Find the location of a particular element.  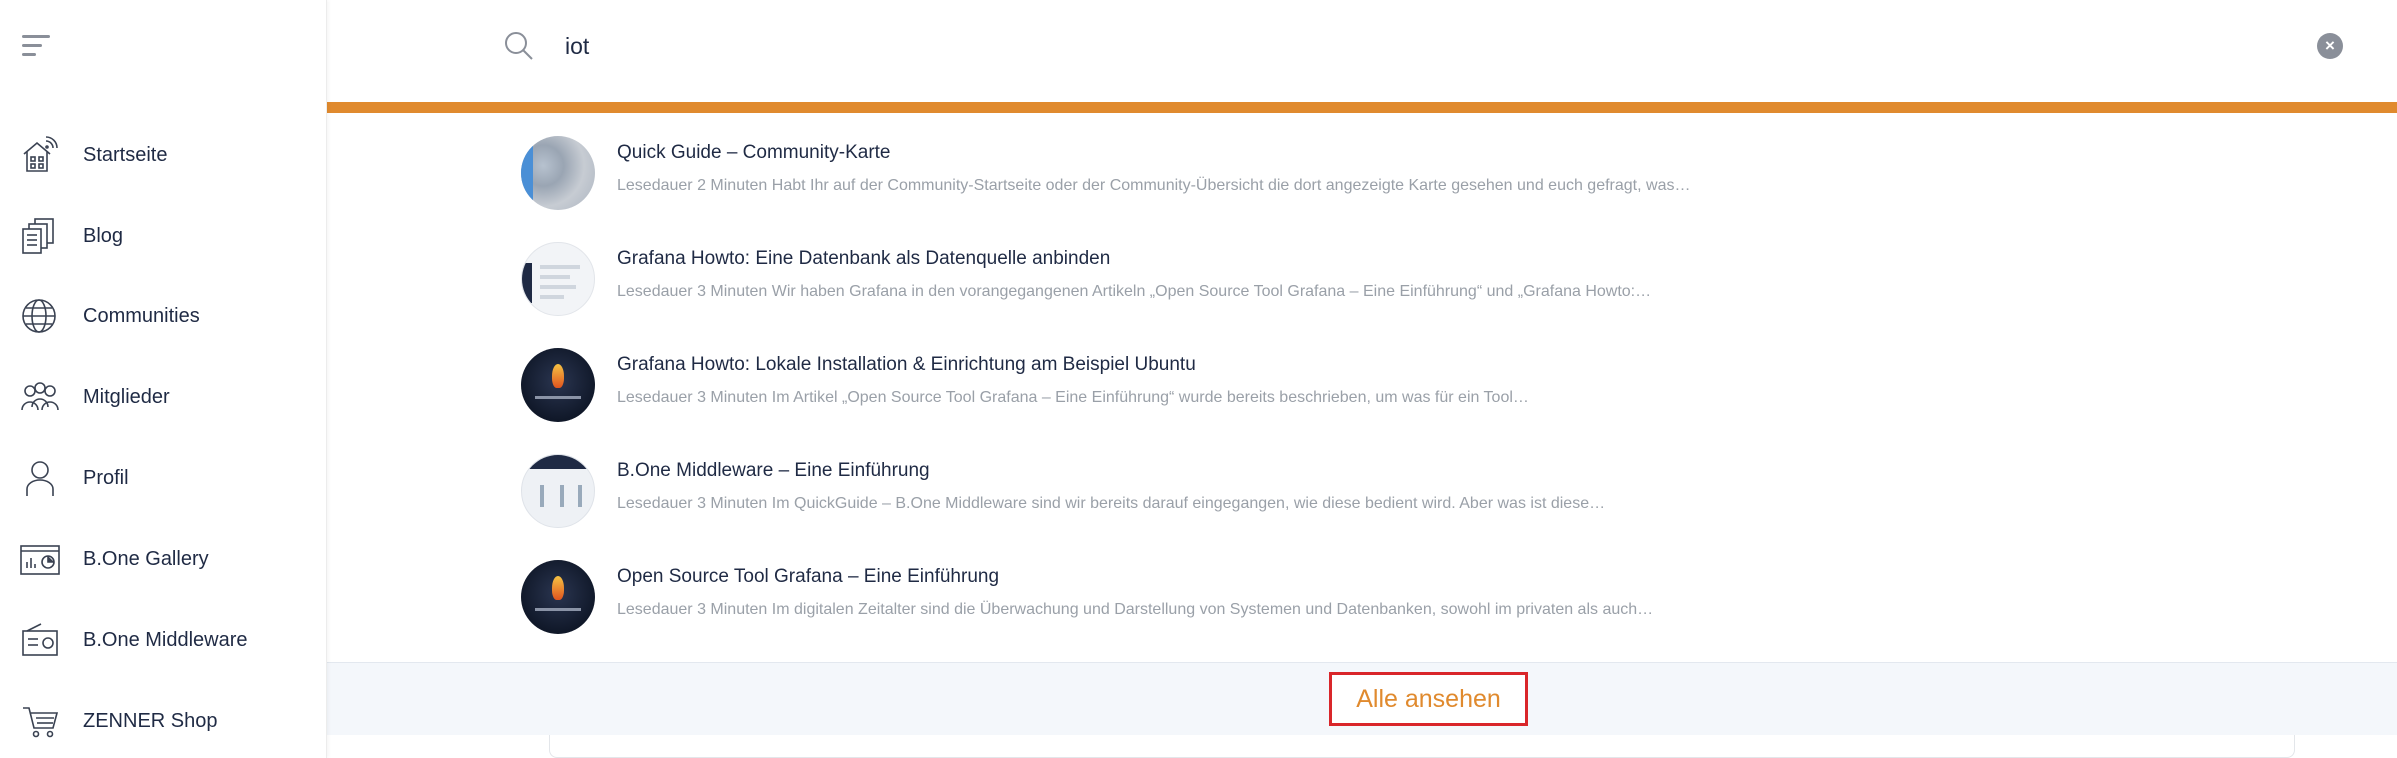

sidebar-item-label: Startseite is located at coordinates (125, 154).